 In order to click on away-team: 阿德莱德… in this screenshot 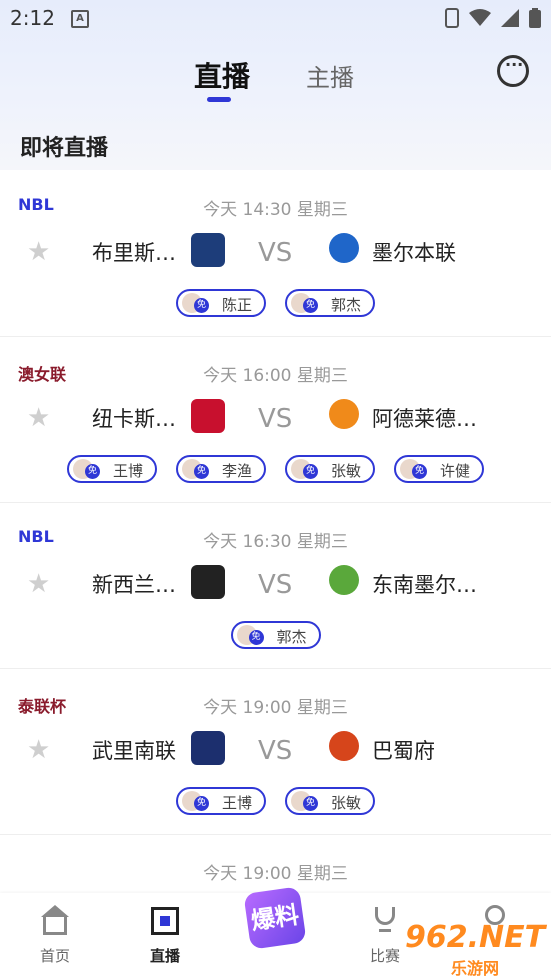, I will do `click(424, 419)`.